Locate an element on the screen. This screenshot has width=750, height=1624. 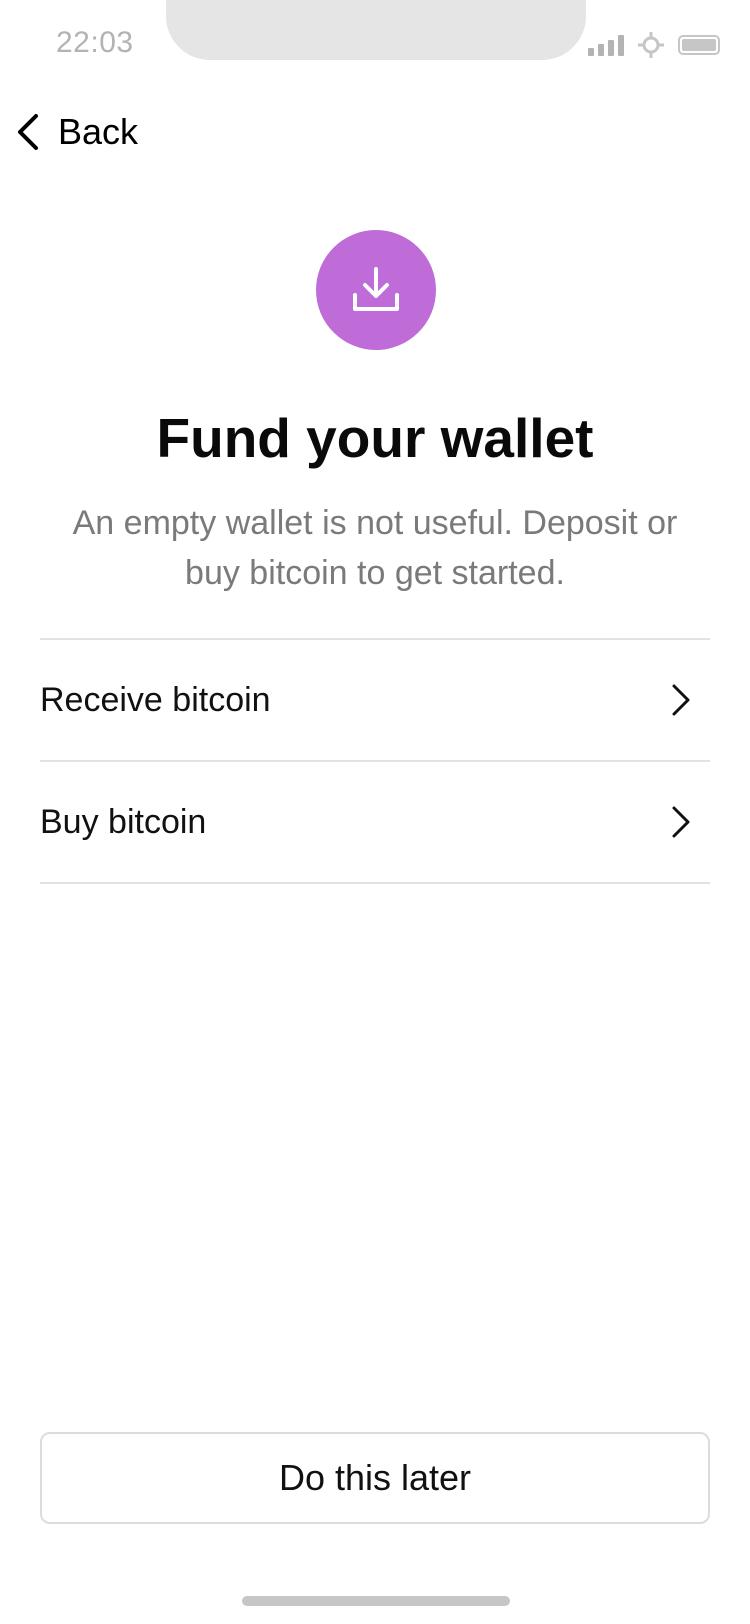
download-icon-circle is located at coordinates (376, 290).